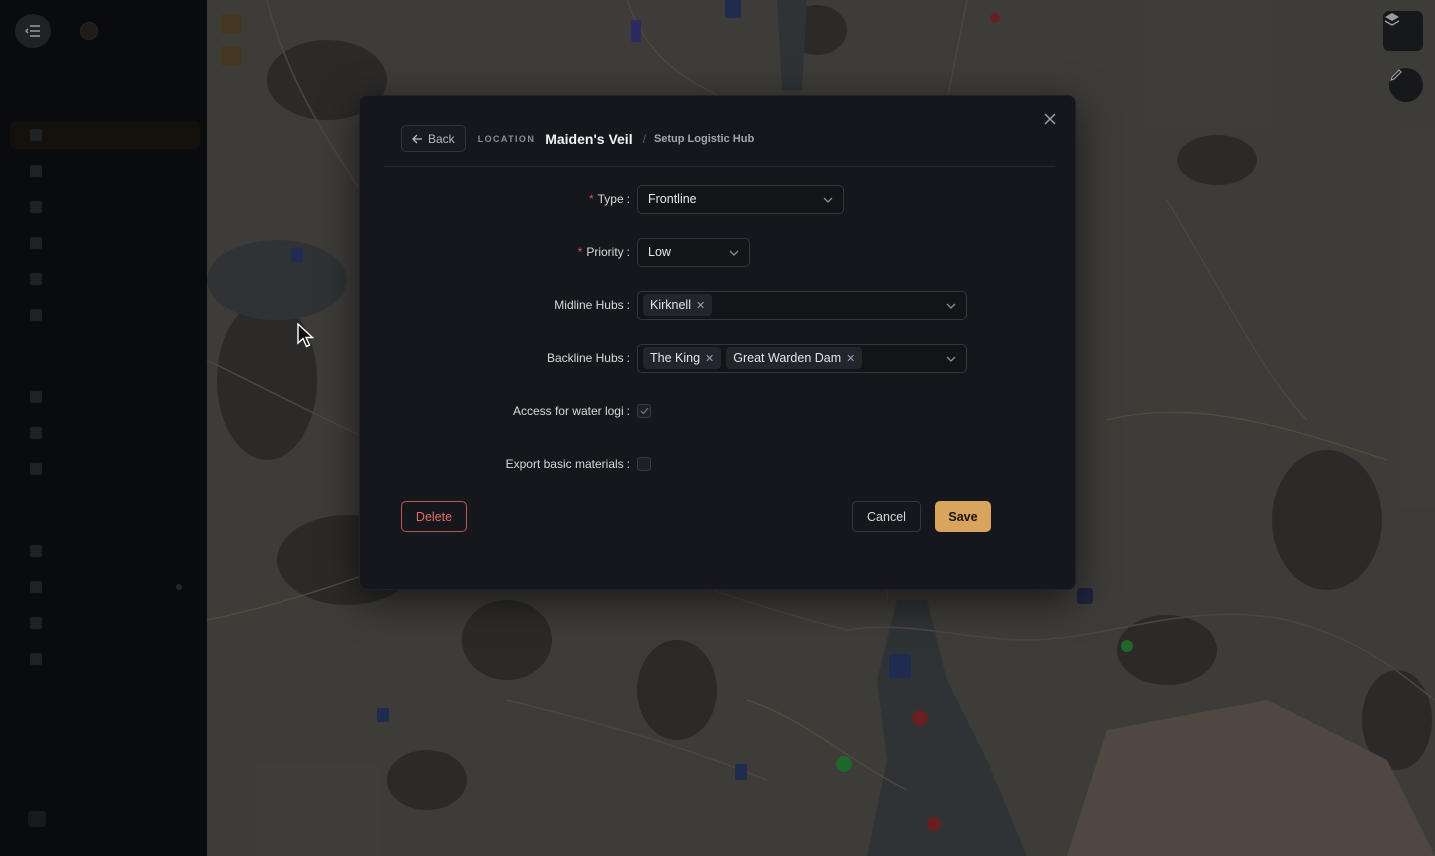 The image size is (1435, 856). I want to click on hub-tag: Great Warden Dam ✕, so click(794, 358).